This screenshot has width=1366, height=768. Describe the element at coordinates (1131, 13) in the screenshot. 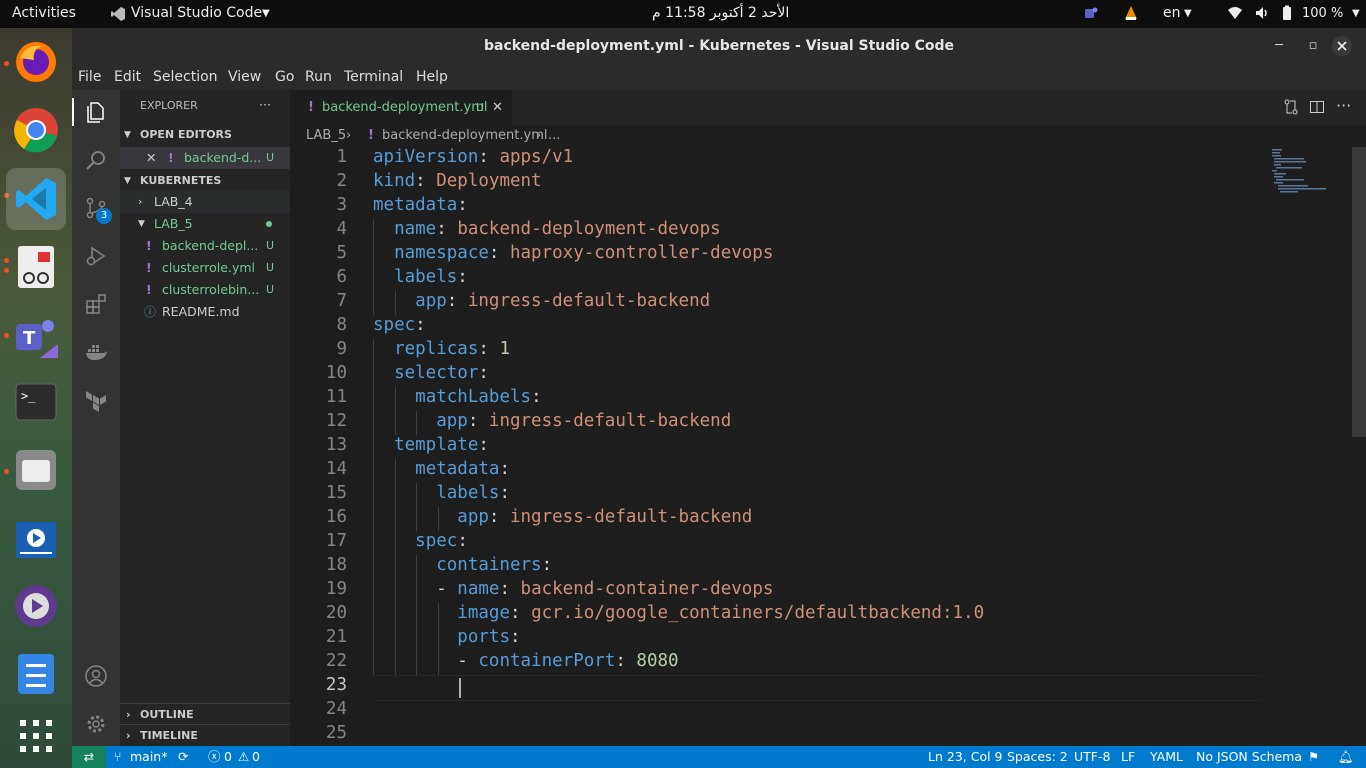

I see `vlc-tray-icon` at that location.